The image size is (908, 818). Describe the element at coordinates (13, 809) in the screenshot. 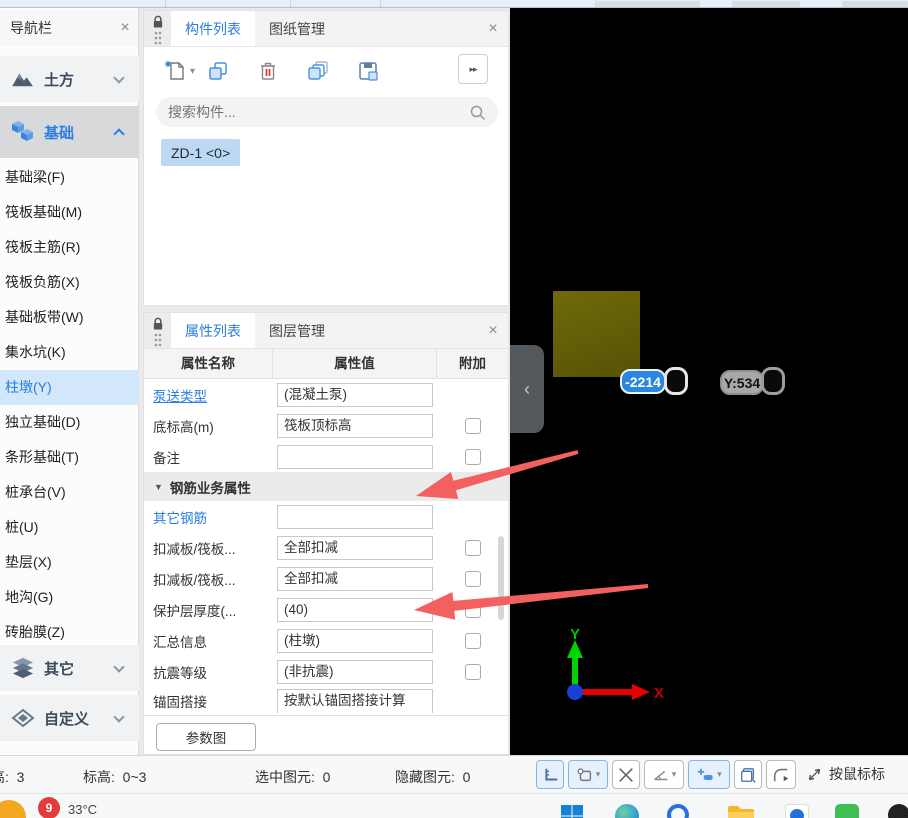

I see `weather-icon` at that location.